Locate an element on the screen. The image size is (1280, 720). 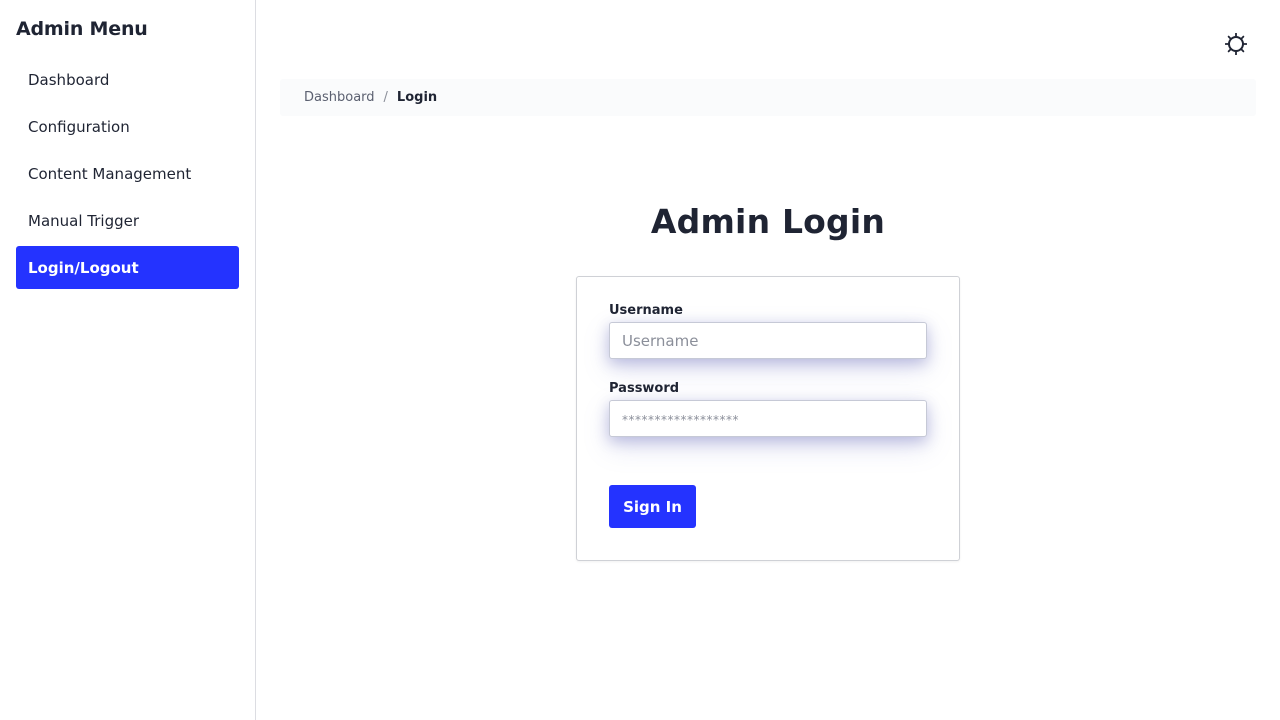
password-label: Password is located at coordinates (644, 388).